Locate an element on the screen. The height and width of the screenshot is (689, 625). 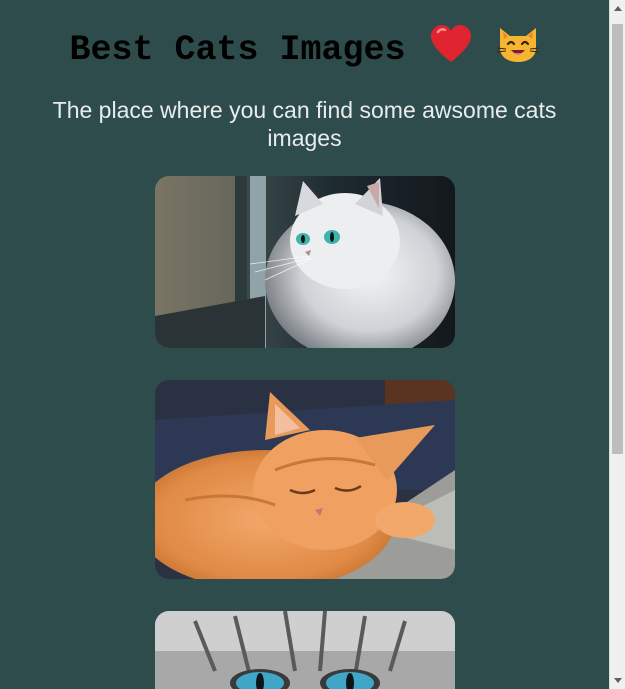
vertical-scrollbar is located at coordinates (617, 344).